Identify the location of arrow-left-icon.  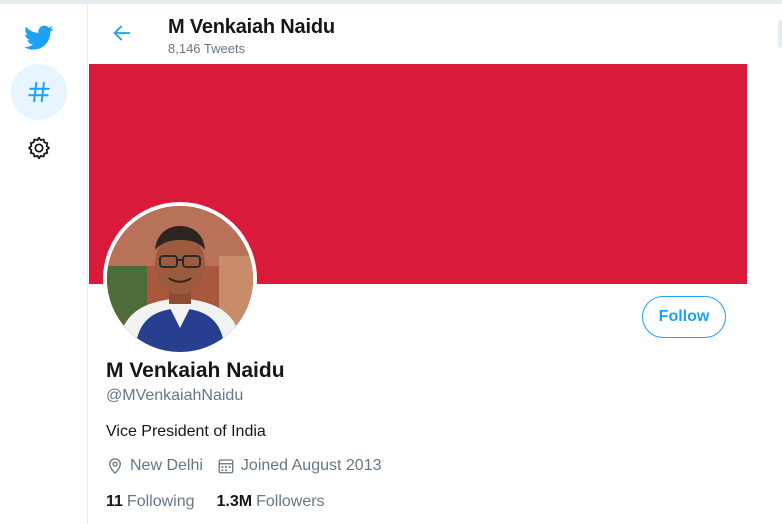
(122, 33).